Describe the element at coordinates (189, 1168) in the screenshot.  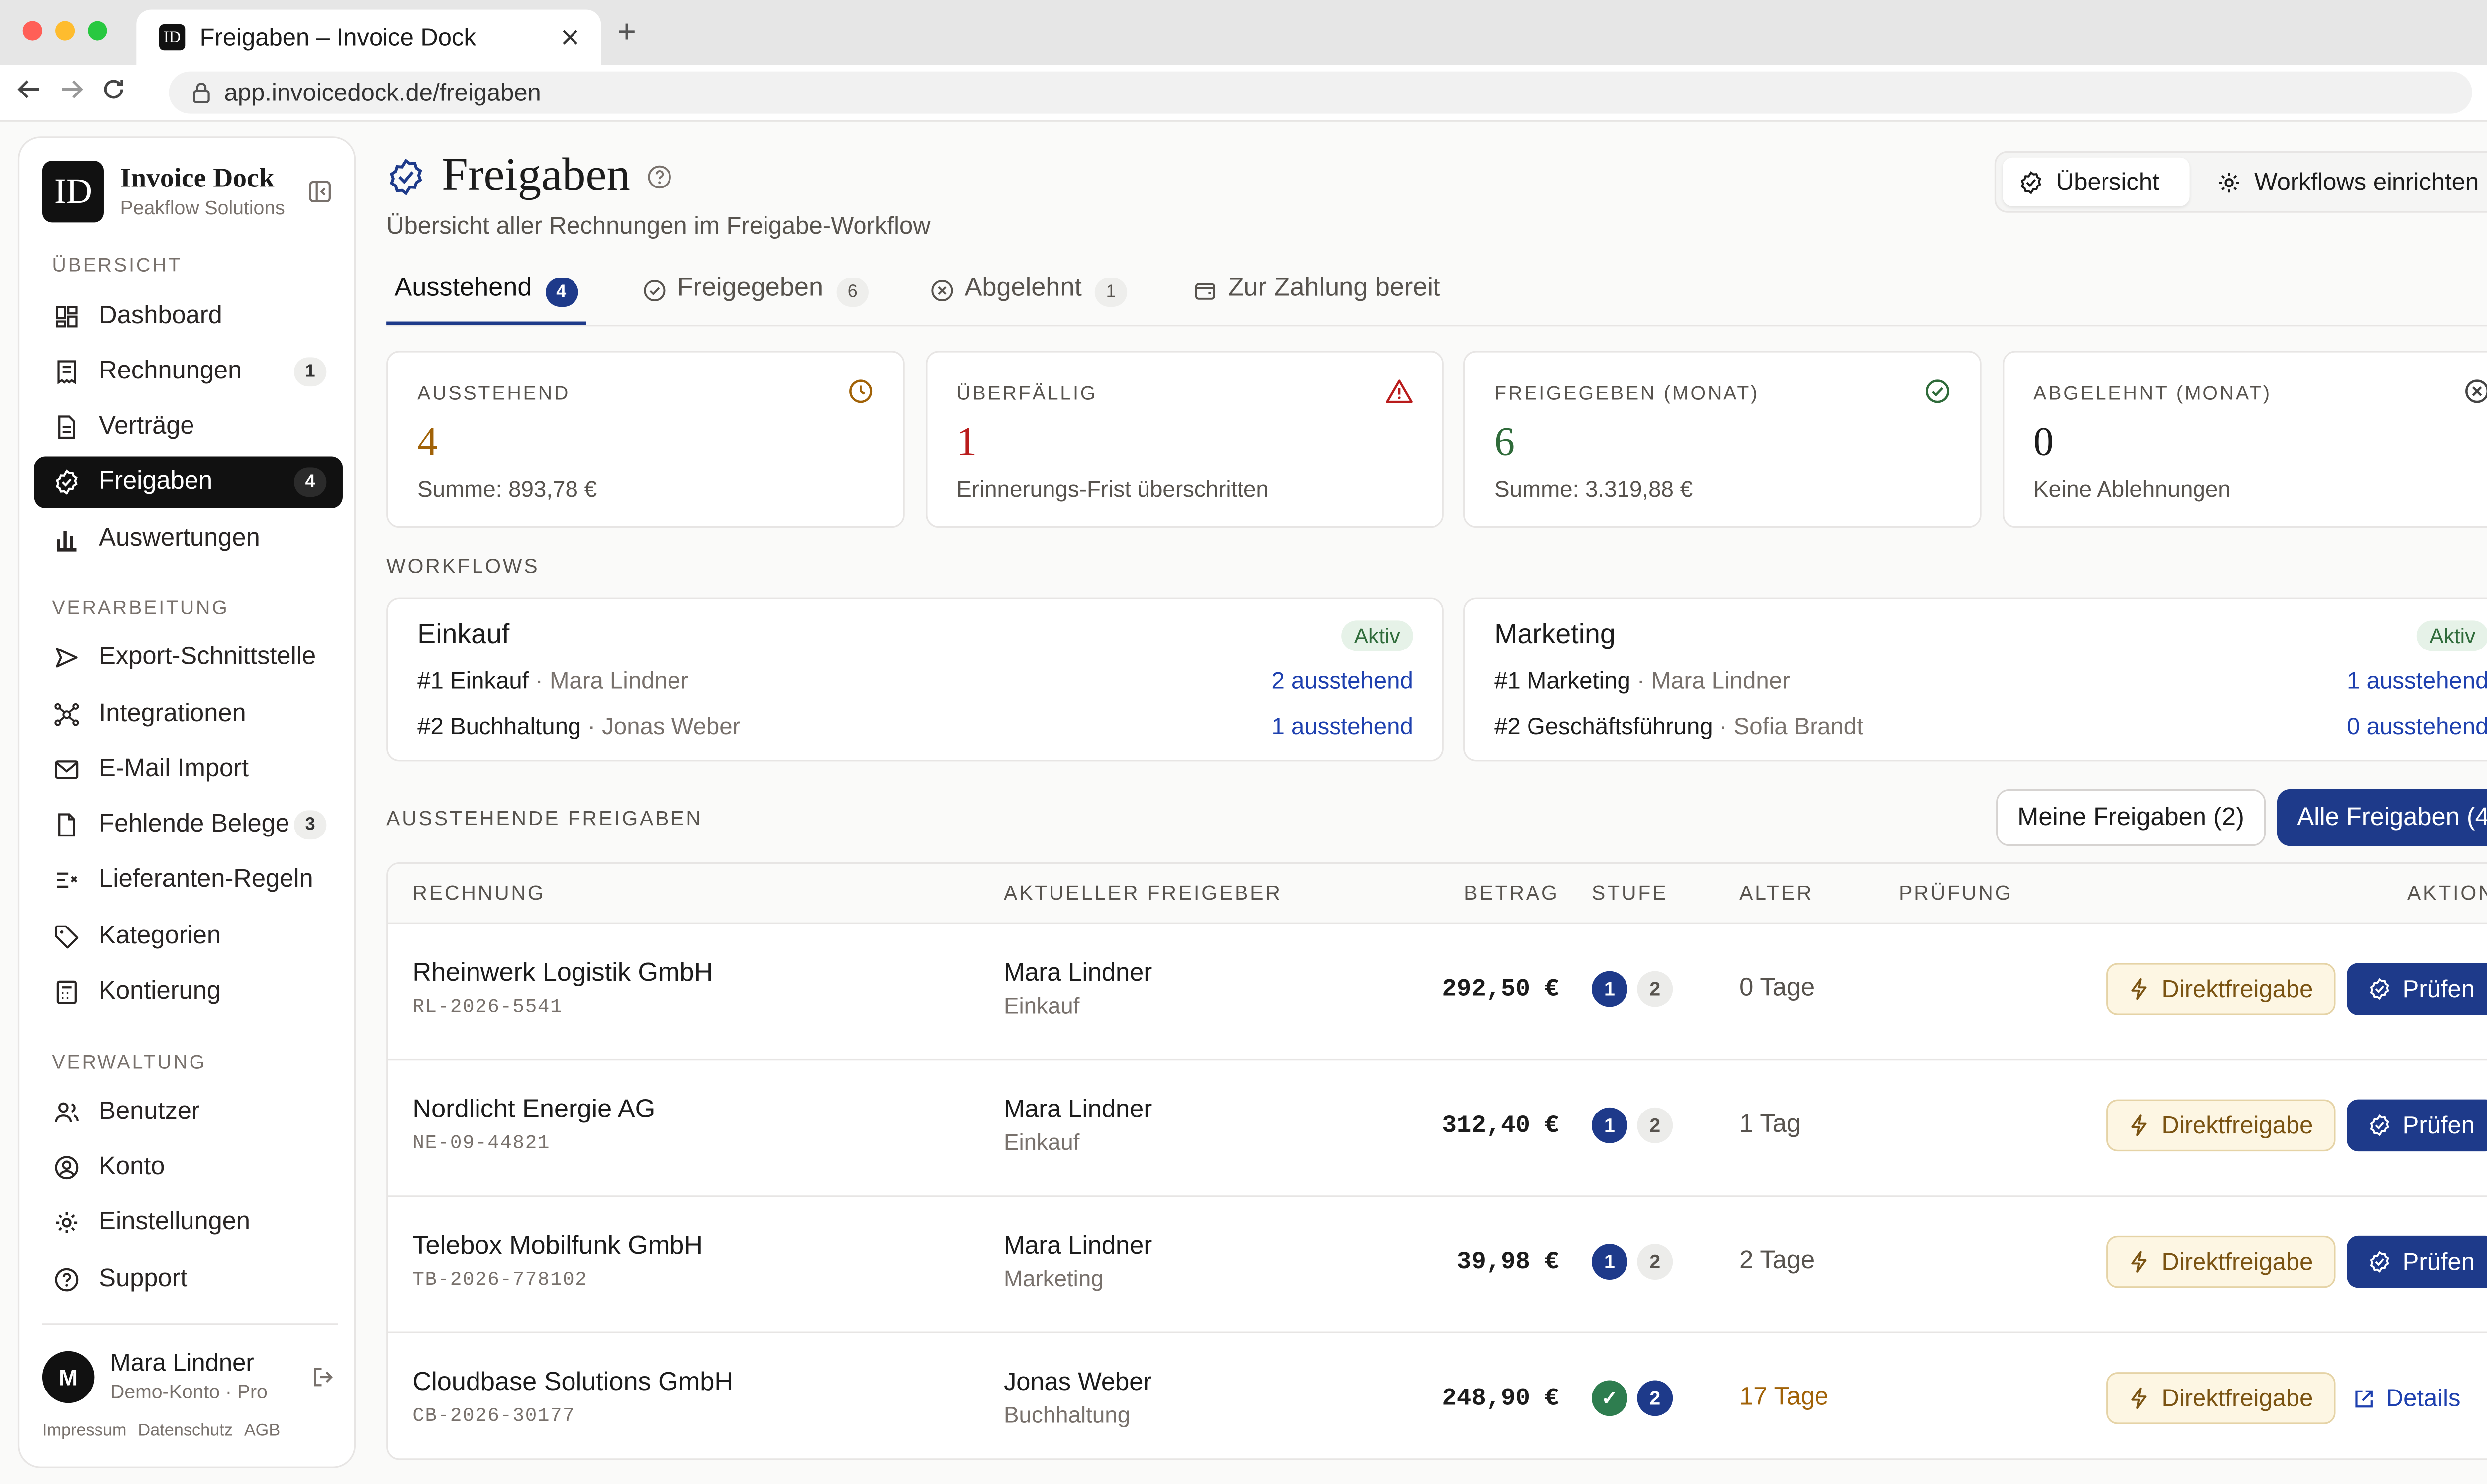
I see `sidebar-item-konto: Konto` at that location.